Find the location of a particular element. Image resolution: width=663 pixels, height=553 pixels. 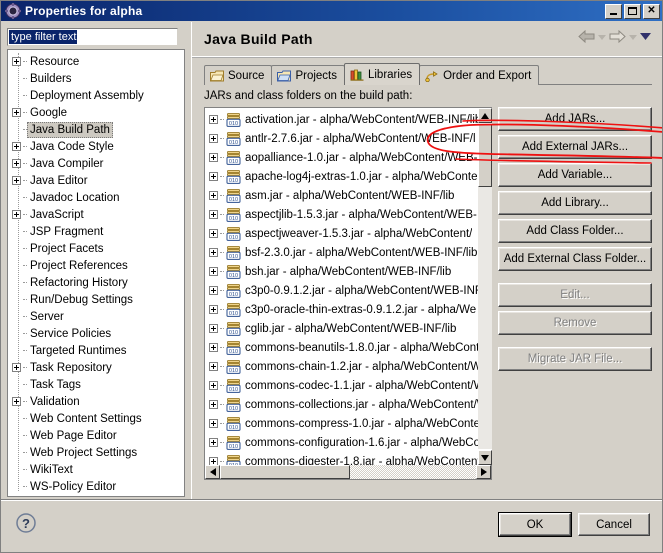

tab-libraries: Libraries is located at coordinates (382, 74).